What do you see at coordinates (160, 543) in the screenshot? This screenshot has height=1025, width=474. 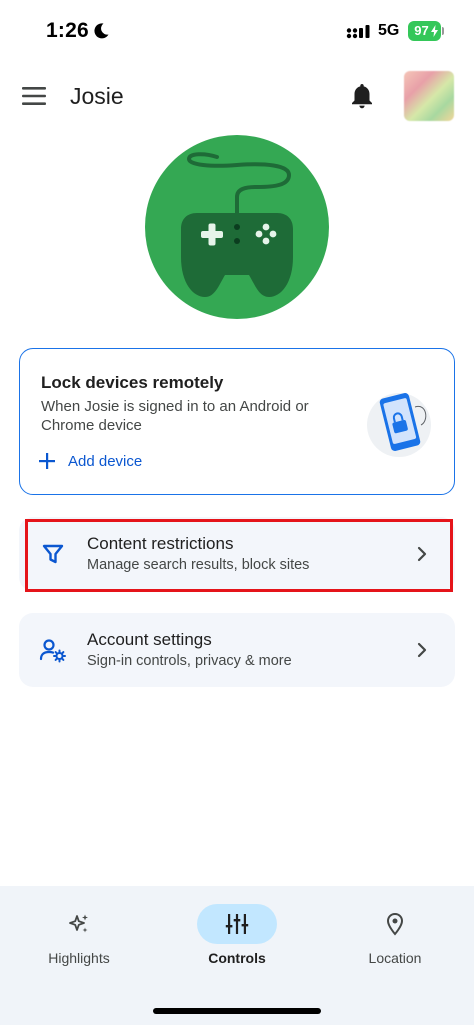 I see `content-restrictions-title: Content restrictions` at bounding box center [160, 543].